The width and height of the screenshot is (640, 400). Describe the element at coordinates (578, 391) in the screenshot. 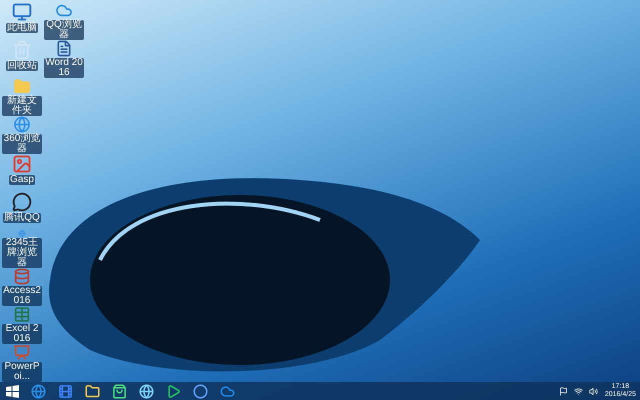

I see `network-icon` at that location.